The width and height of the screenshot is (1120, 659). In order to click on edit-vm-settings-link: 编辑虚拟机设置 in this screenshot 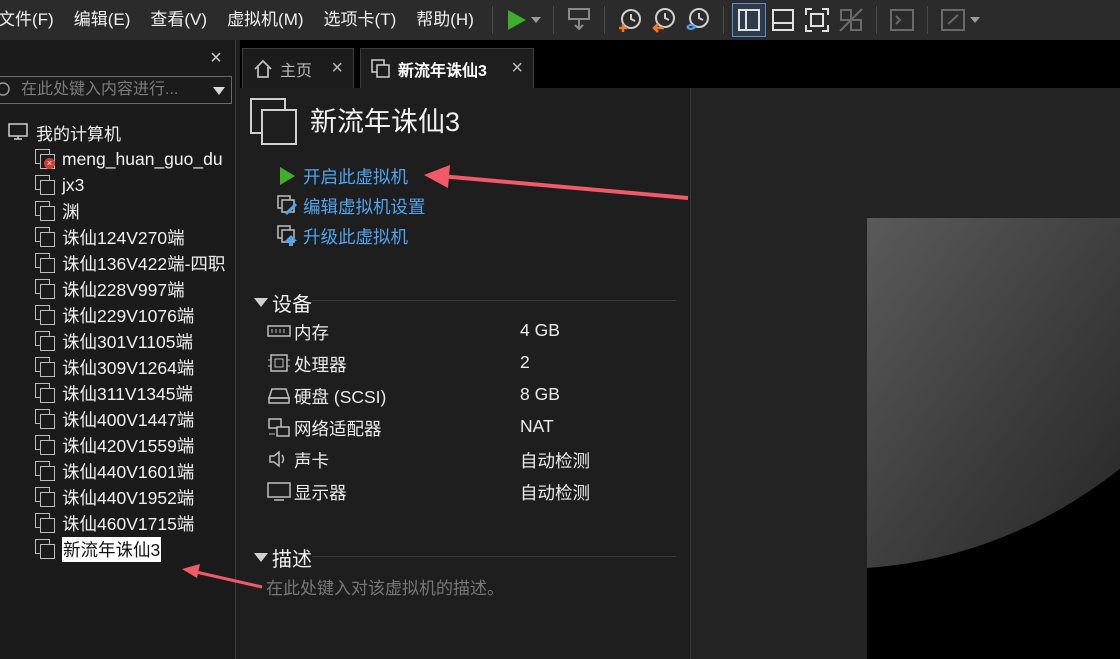, I will do `click(351, 206)`.